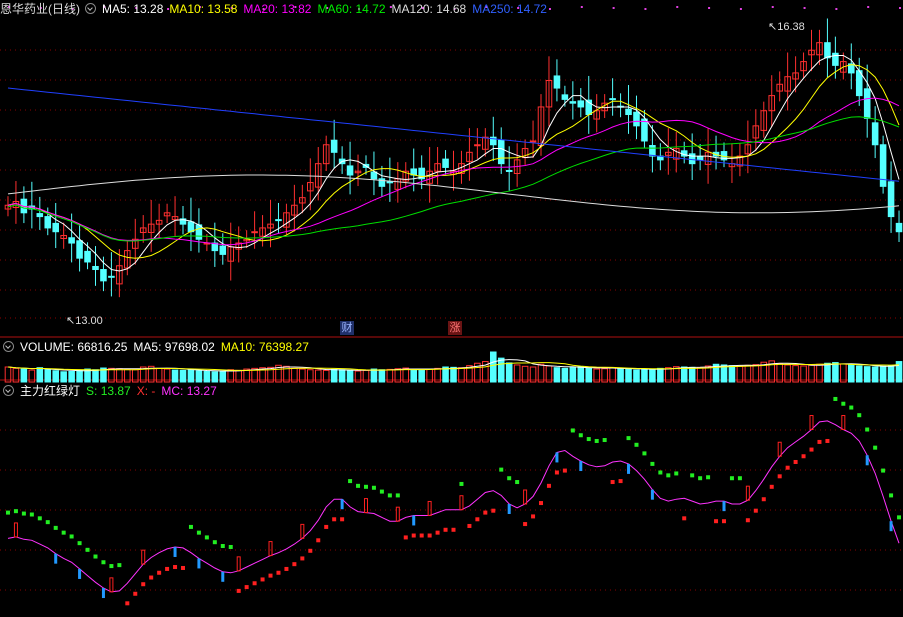 This screenshot has height=617, width=903. I want to click on marker-rise: 涨, so click(455, 328).